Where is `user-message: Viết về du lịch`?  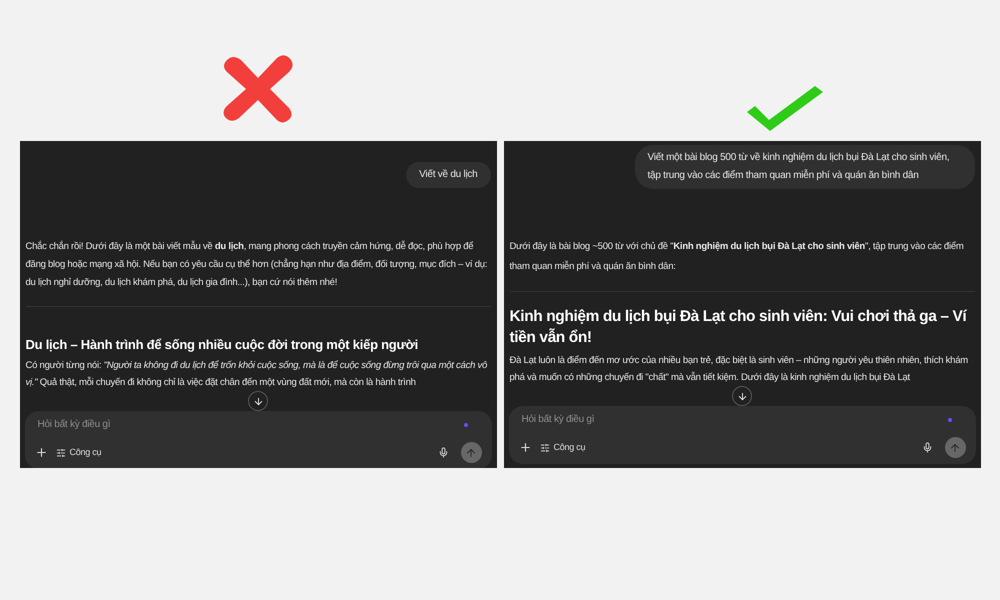 user-message: Viết về du lịch is located at coordinates (448, 175).